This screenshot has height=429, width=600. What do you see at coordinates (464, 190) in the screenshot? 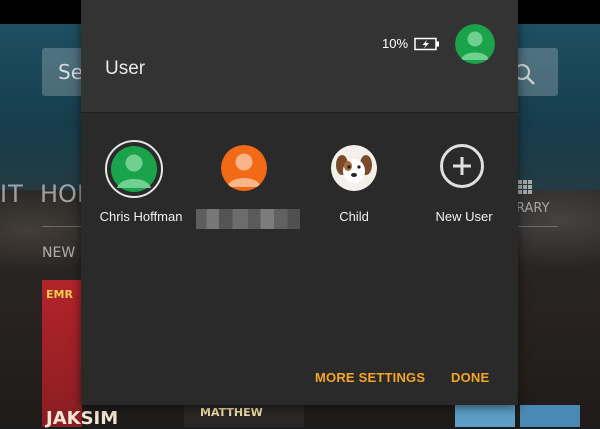
I see `new-user-button: New User` at bounding box center [464, 190].